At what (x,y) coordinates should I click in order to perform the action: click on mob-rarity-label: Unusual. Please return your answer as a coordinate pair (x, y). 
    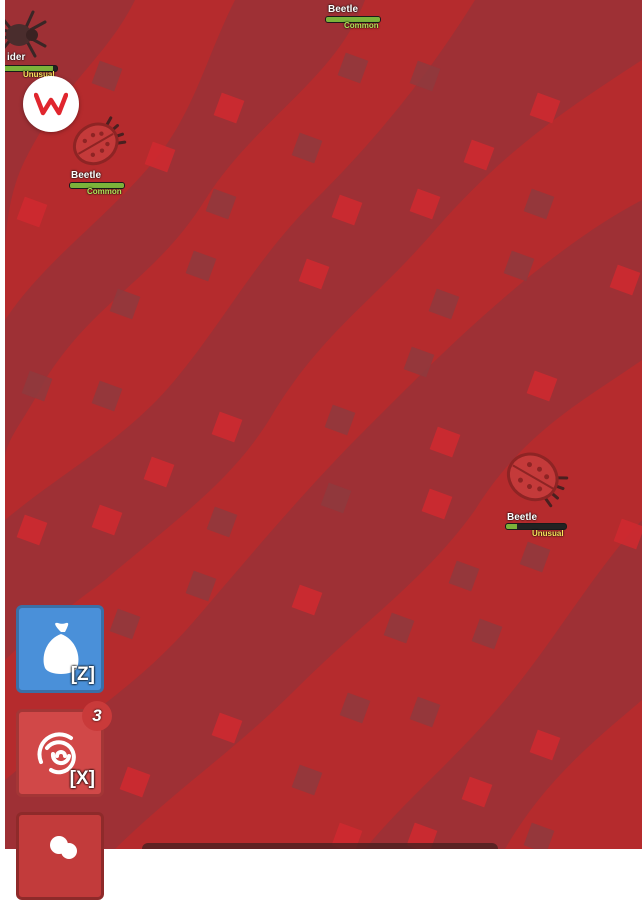
    Looking at the image, I should click on (548, 533).